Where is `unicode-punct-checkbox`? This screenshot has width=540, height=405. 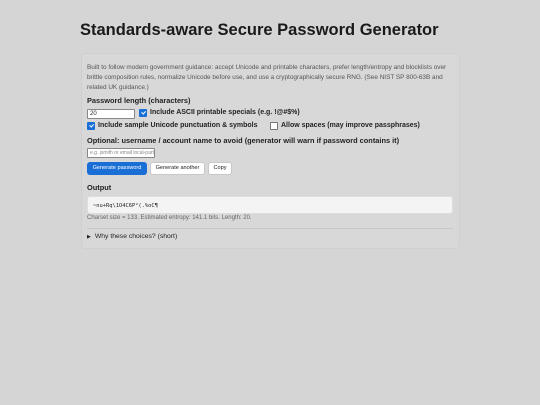
unicode-punct-checkbox is located at coordinates (91, 126).